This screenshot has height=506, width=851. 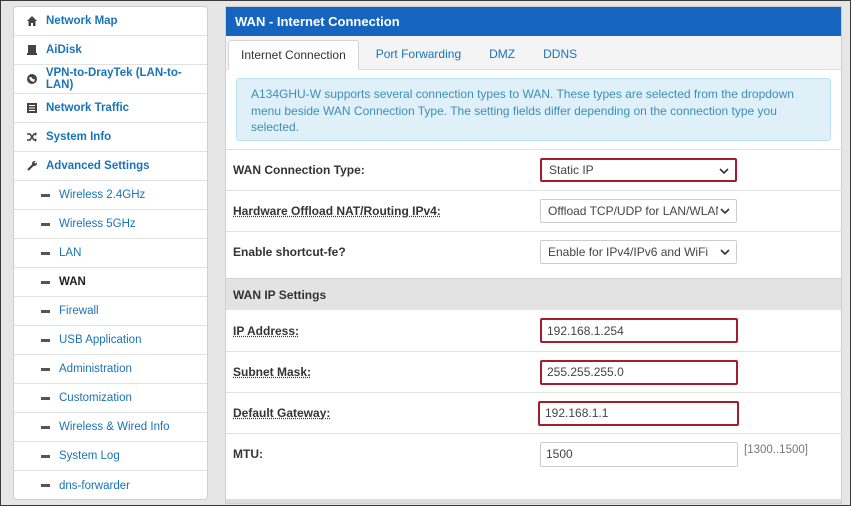 What do you see at coordinates (102, 195) in the screenshot?
I see `sidebar-item-label: Wireless 2.4GHz` at bounding box center [102, 195].